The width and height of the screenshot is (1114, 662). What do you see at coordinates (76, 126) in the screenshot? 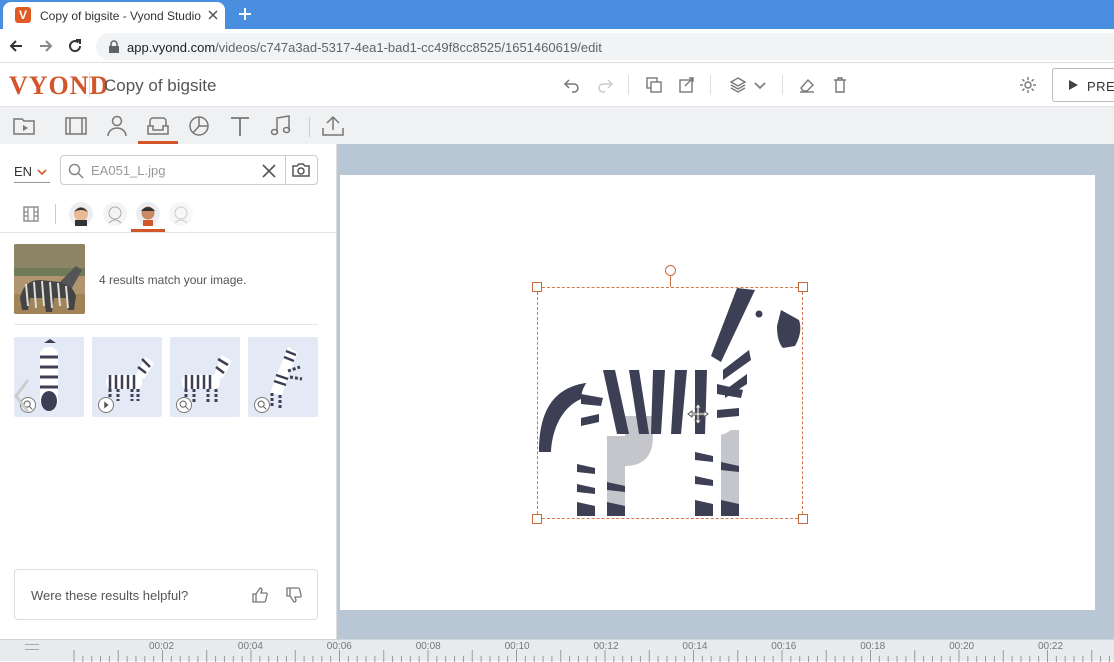
I see `film-icon` at bounding box center [76, 126].